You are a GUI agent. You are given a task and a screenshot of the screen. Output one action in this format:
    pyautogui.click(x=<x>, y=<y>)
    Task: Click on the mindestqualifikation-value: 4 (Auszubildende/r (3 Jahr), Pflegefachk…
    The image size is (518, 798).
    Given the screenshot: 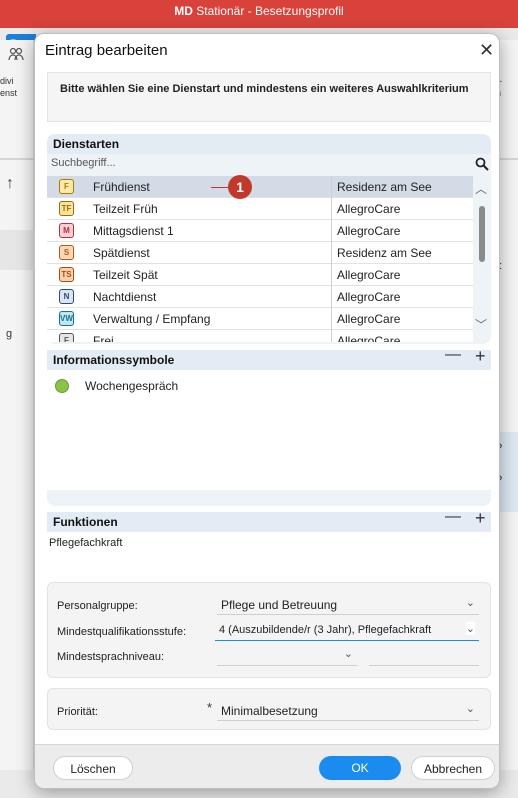 What is the action you would take?
    pyautogui.click(x=325, y=630)
    